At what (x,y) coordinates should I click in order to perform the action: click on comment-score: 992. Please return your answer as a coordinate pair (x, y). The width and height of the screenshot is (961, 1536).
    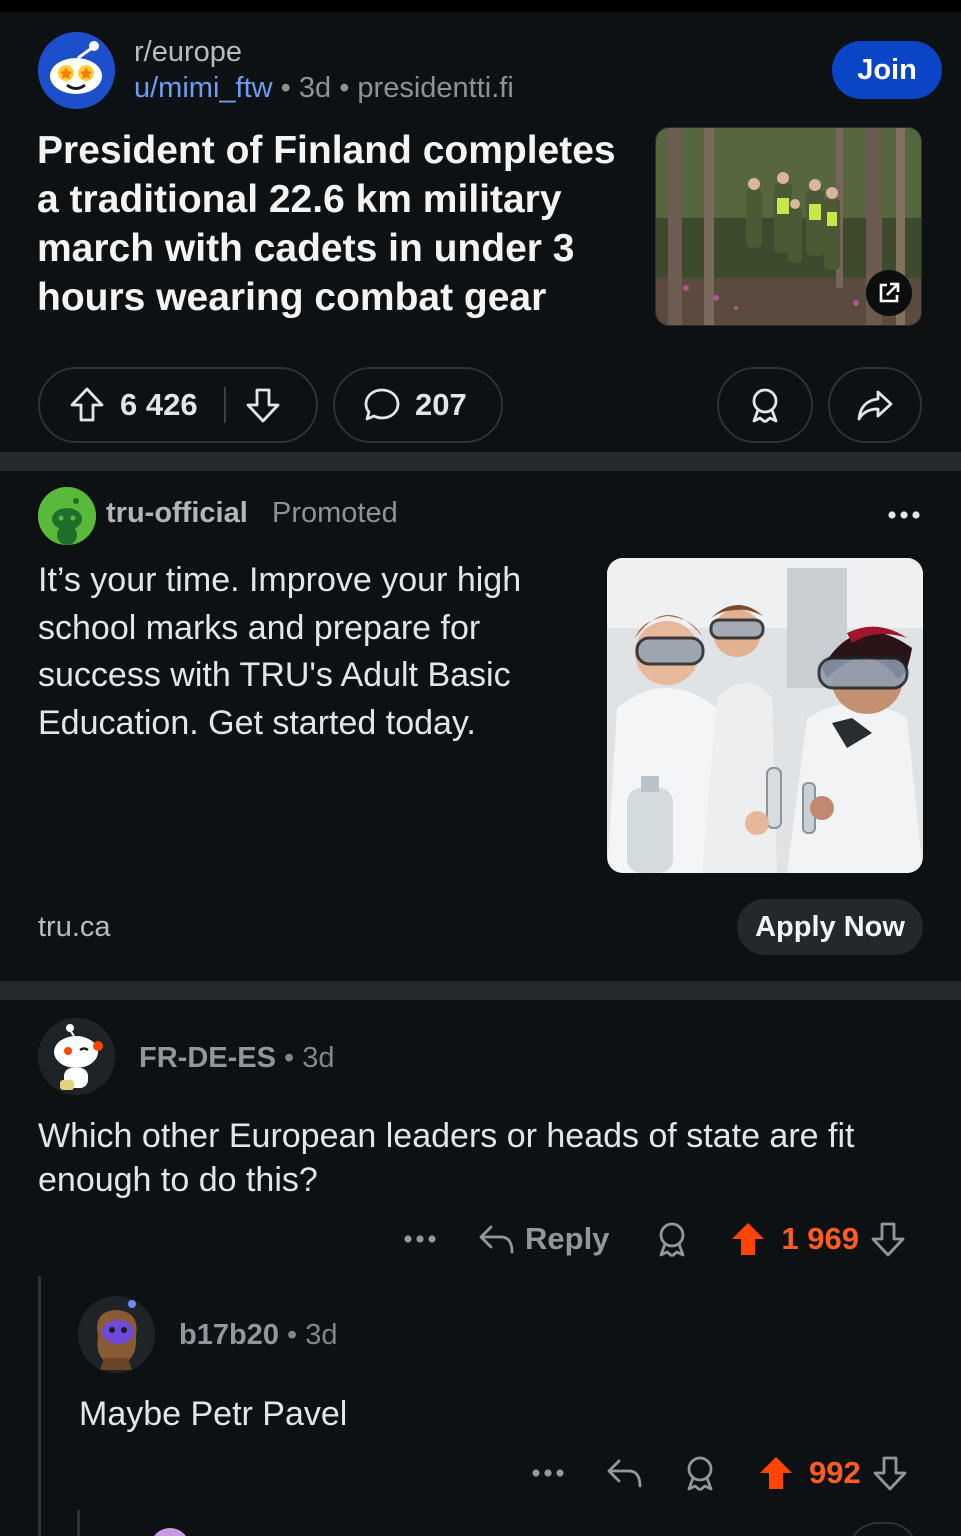
    Looking at the image, I should click on (835, 1472).